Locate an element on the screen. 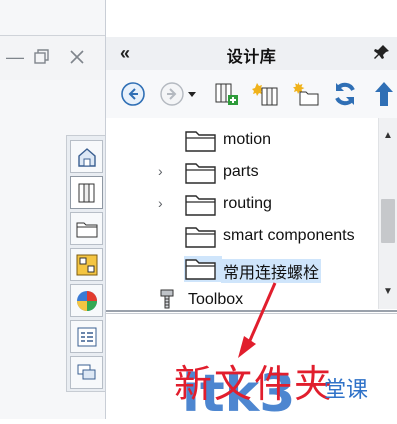 The width and height of the screenshot is (397, 424). watermark-text: 新文件夹 is located at coordinates (254, 384).